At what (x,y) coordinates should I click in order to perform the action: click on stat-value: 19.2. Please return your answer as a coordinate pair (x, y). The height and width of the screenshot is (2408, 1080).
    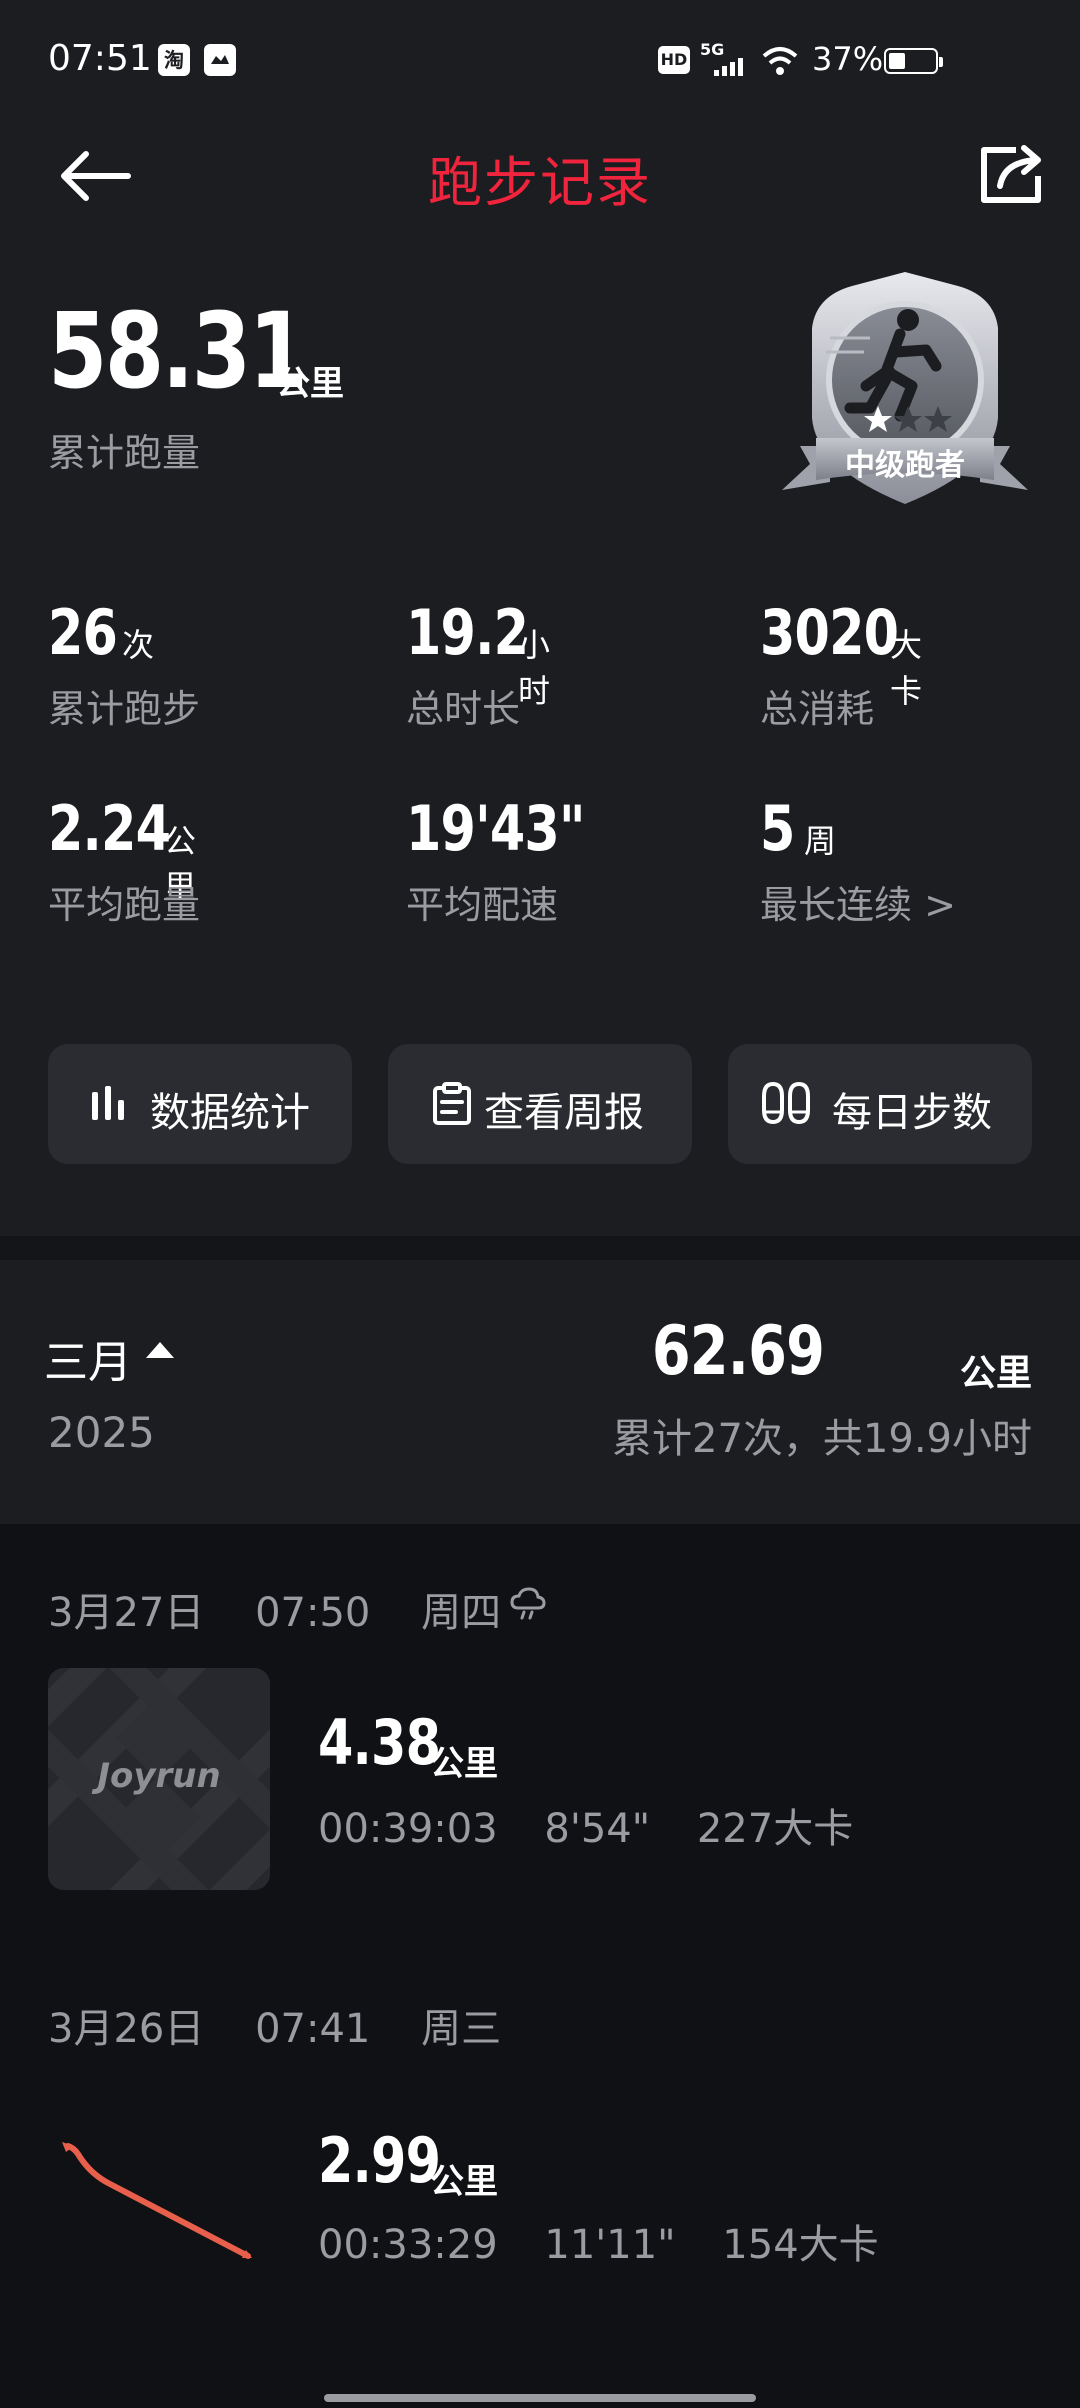
    Looking at the image, I should click on (467, 632).